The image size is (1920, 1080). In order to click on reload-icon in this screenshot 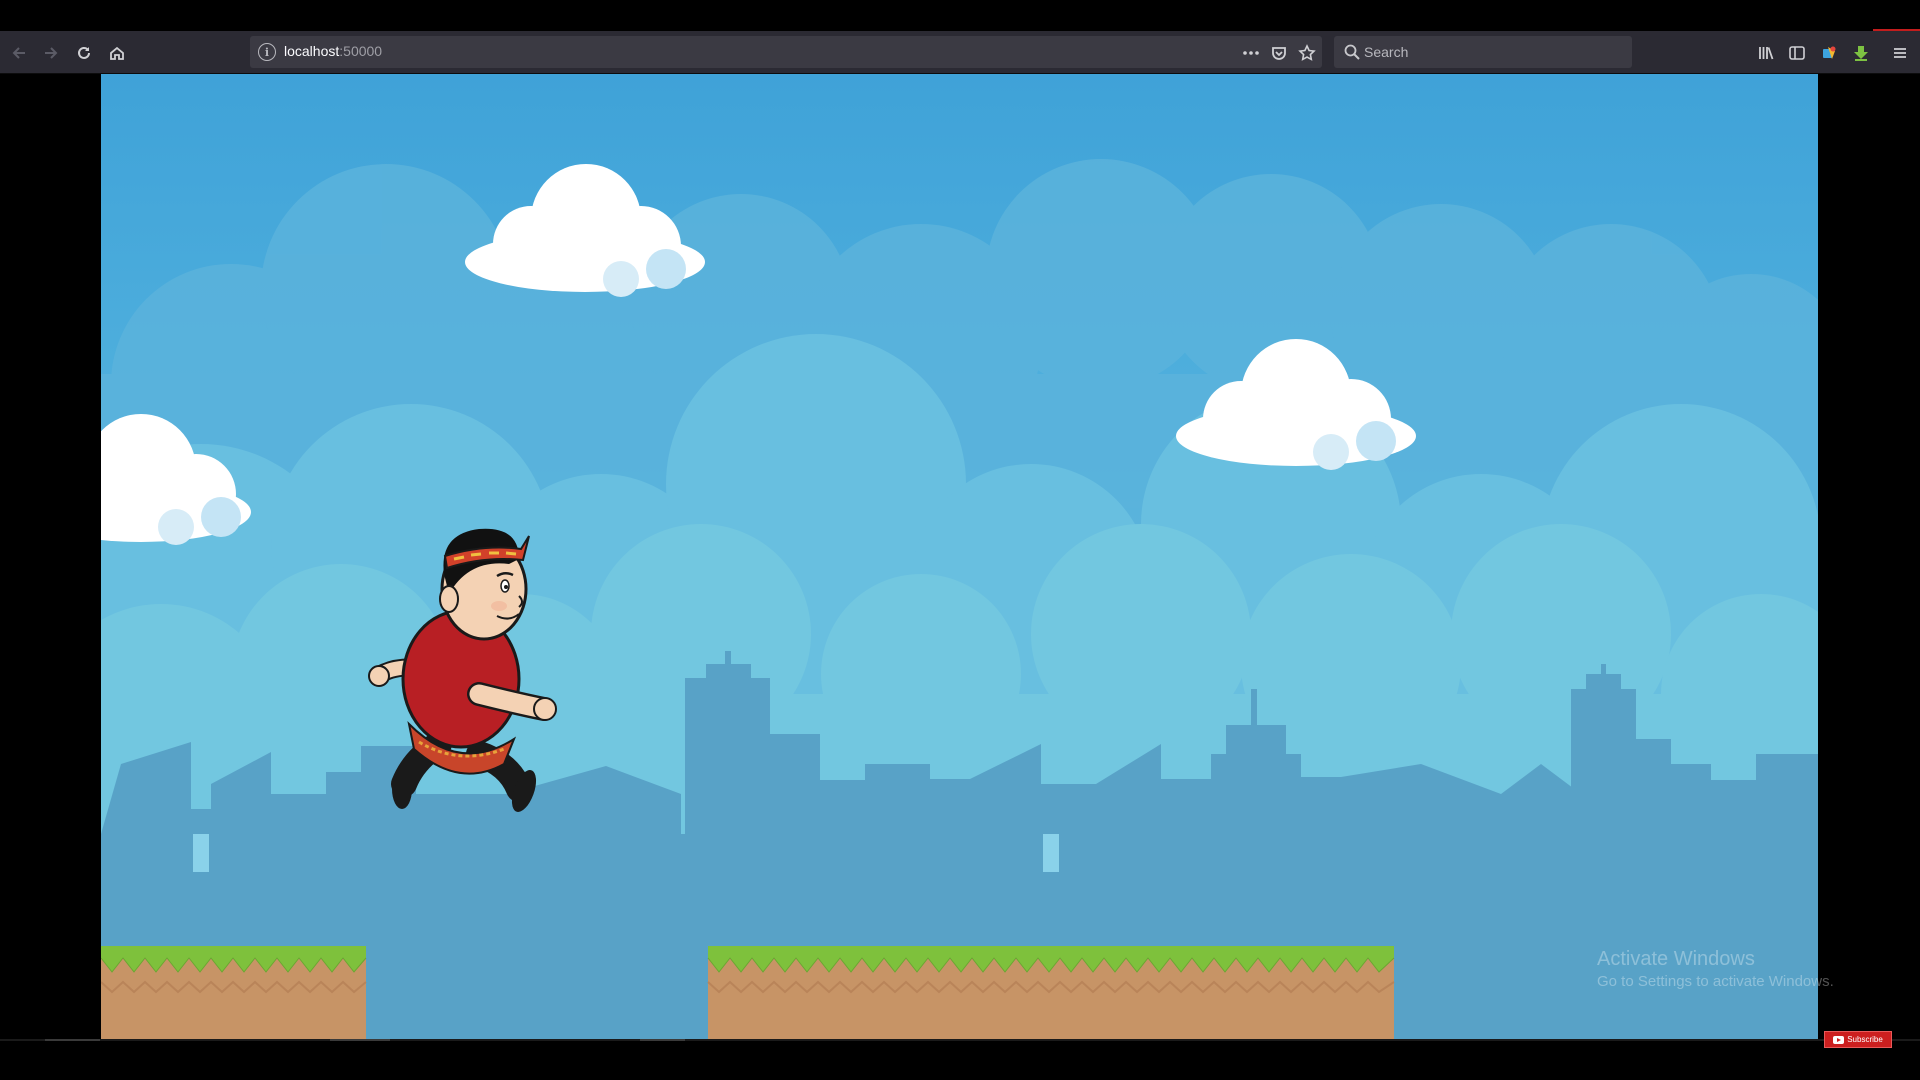, I will do `click(84, 53)`.